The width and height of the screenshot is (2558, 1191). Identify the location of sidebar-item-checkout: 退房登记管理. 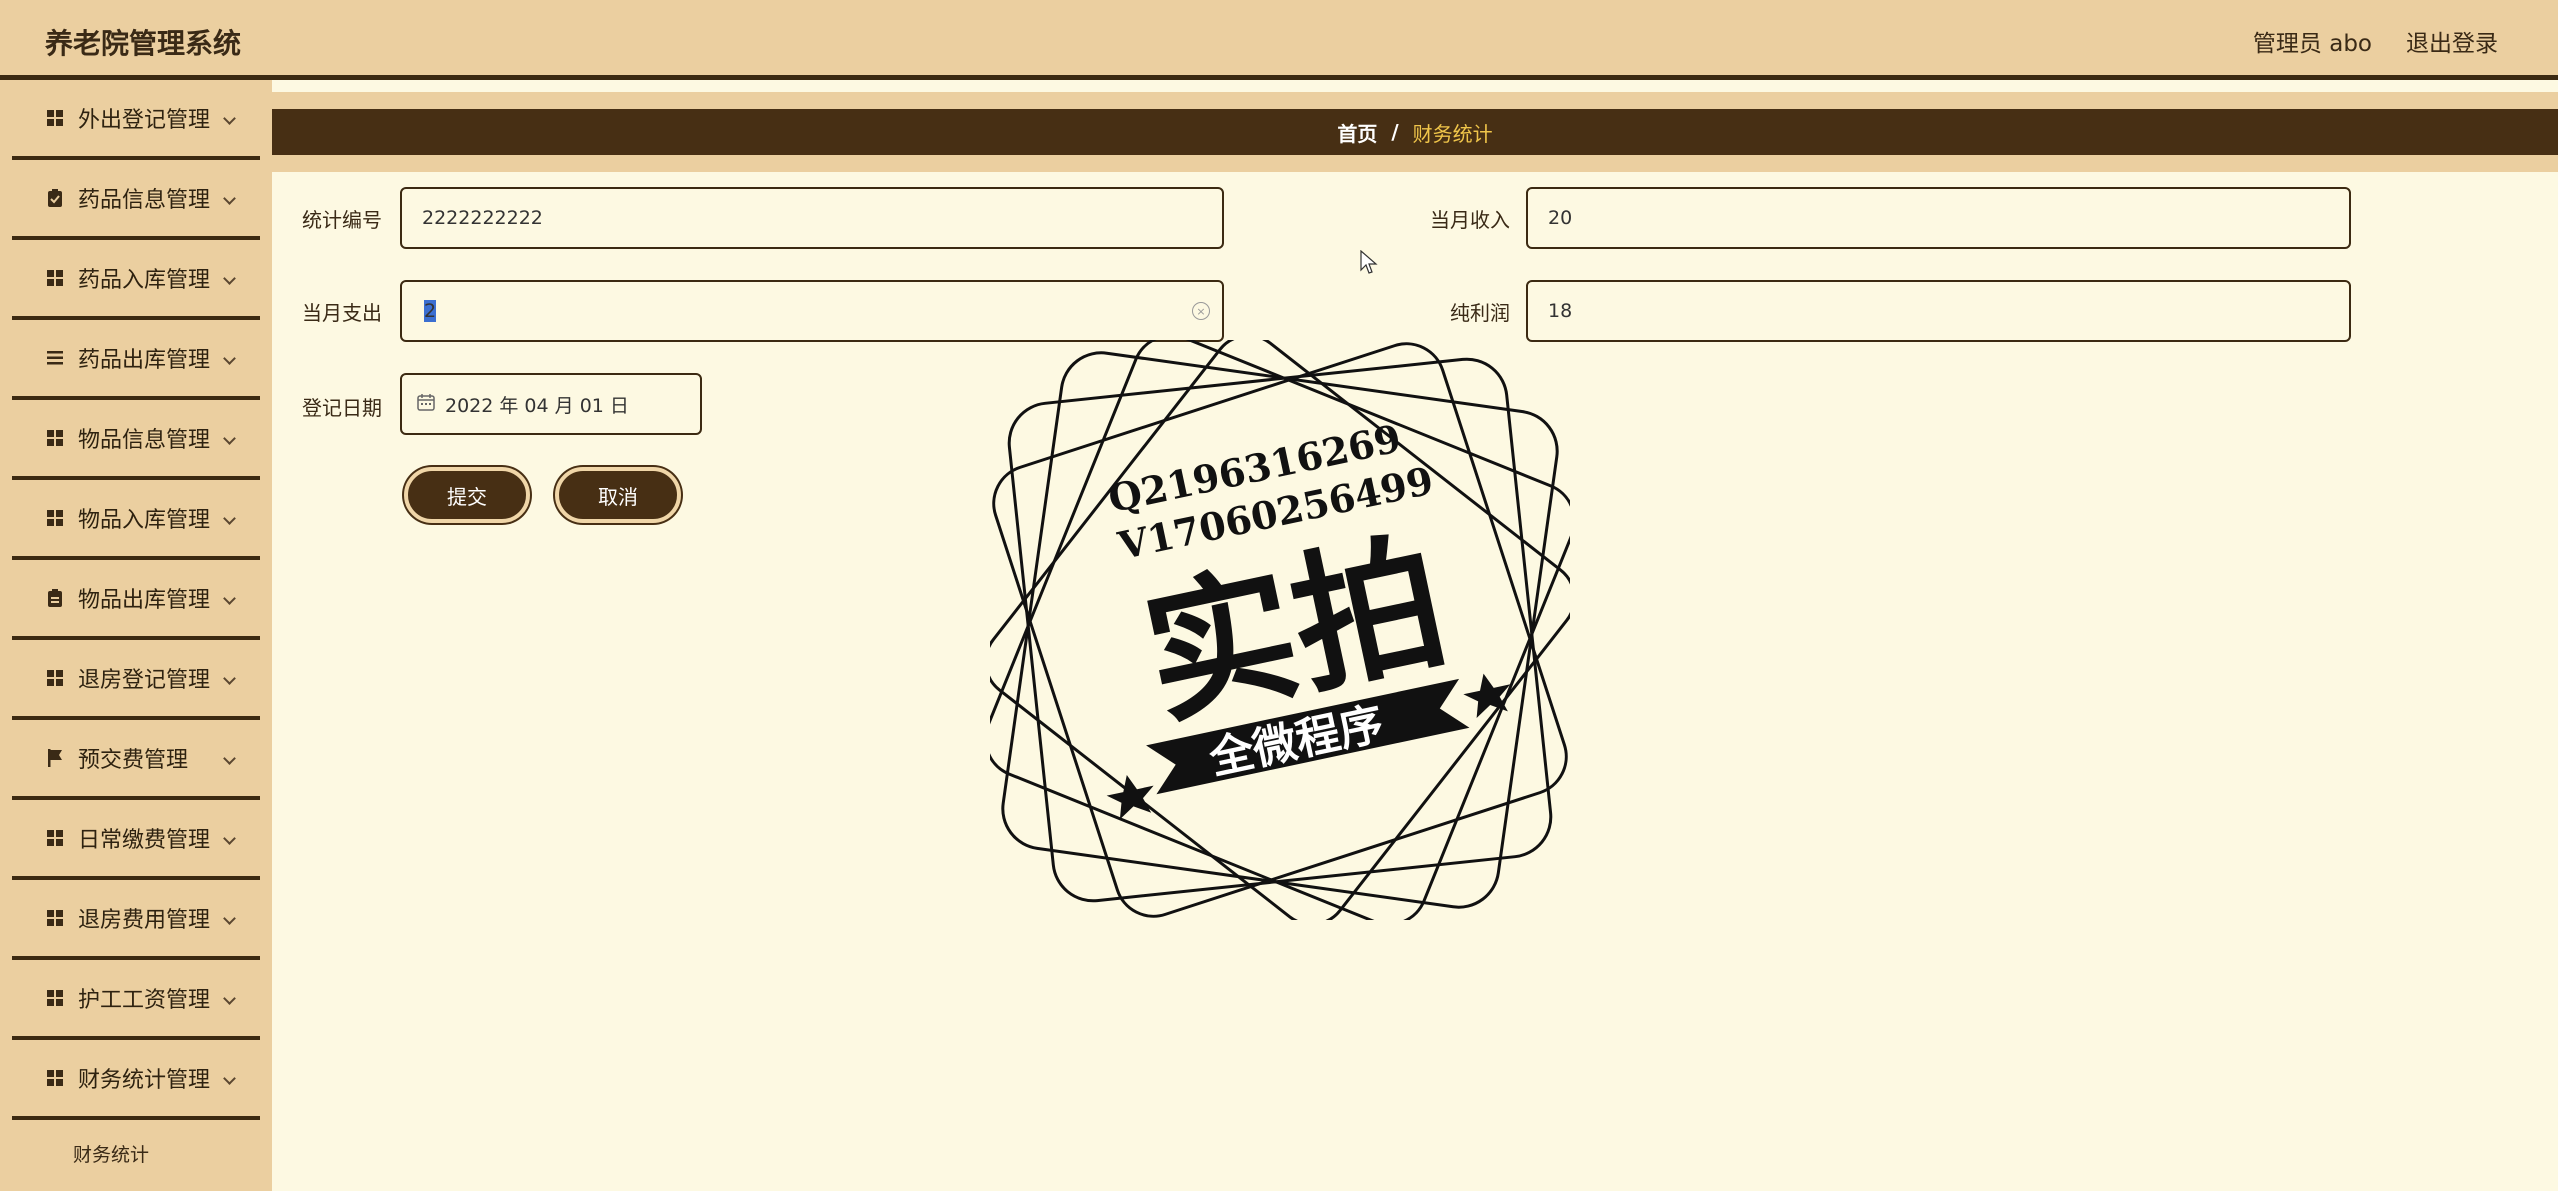
(136, 680).